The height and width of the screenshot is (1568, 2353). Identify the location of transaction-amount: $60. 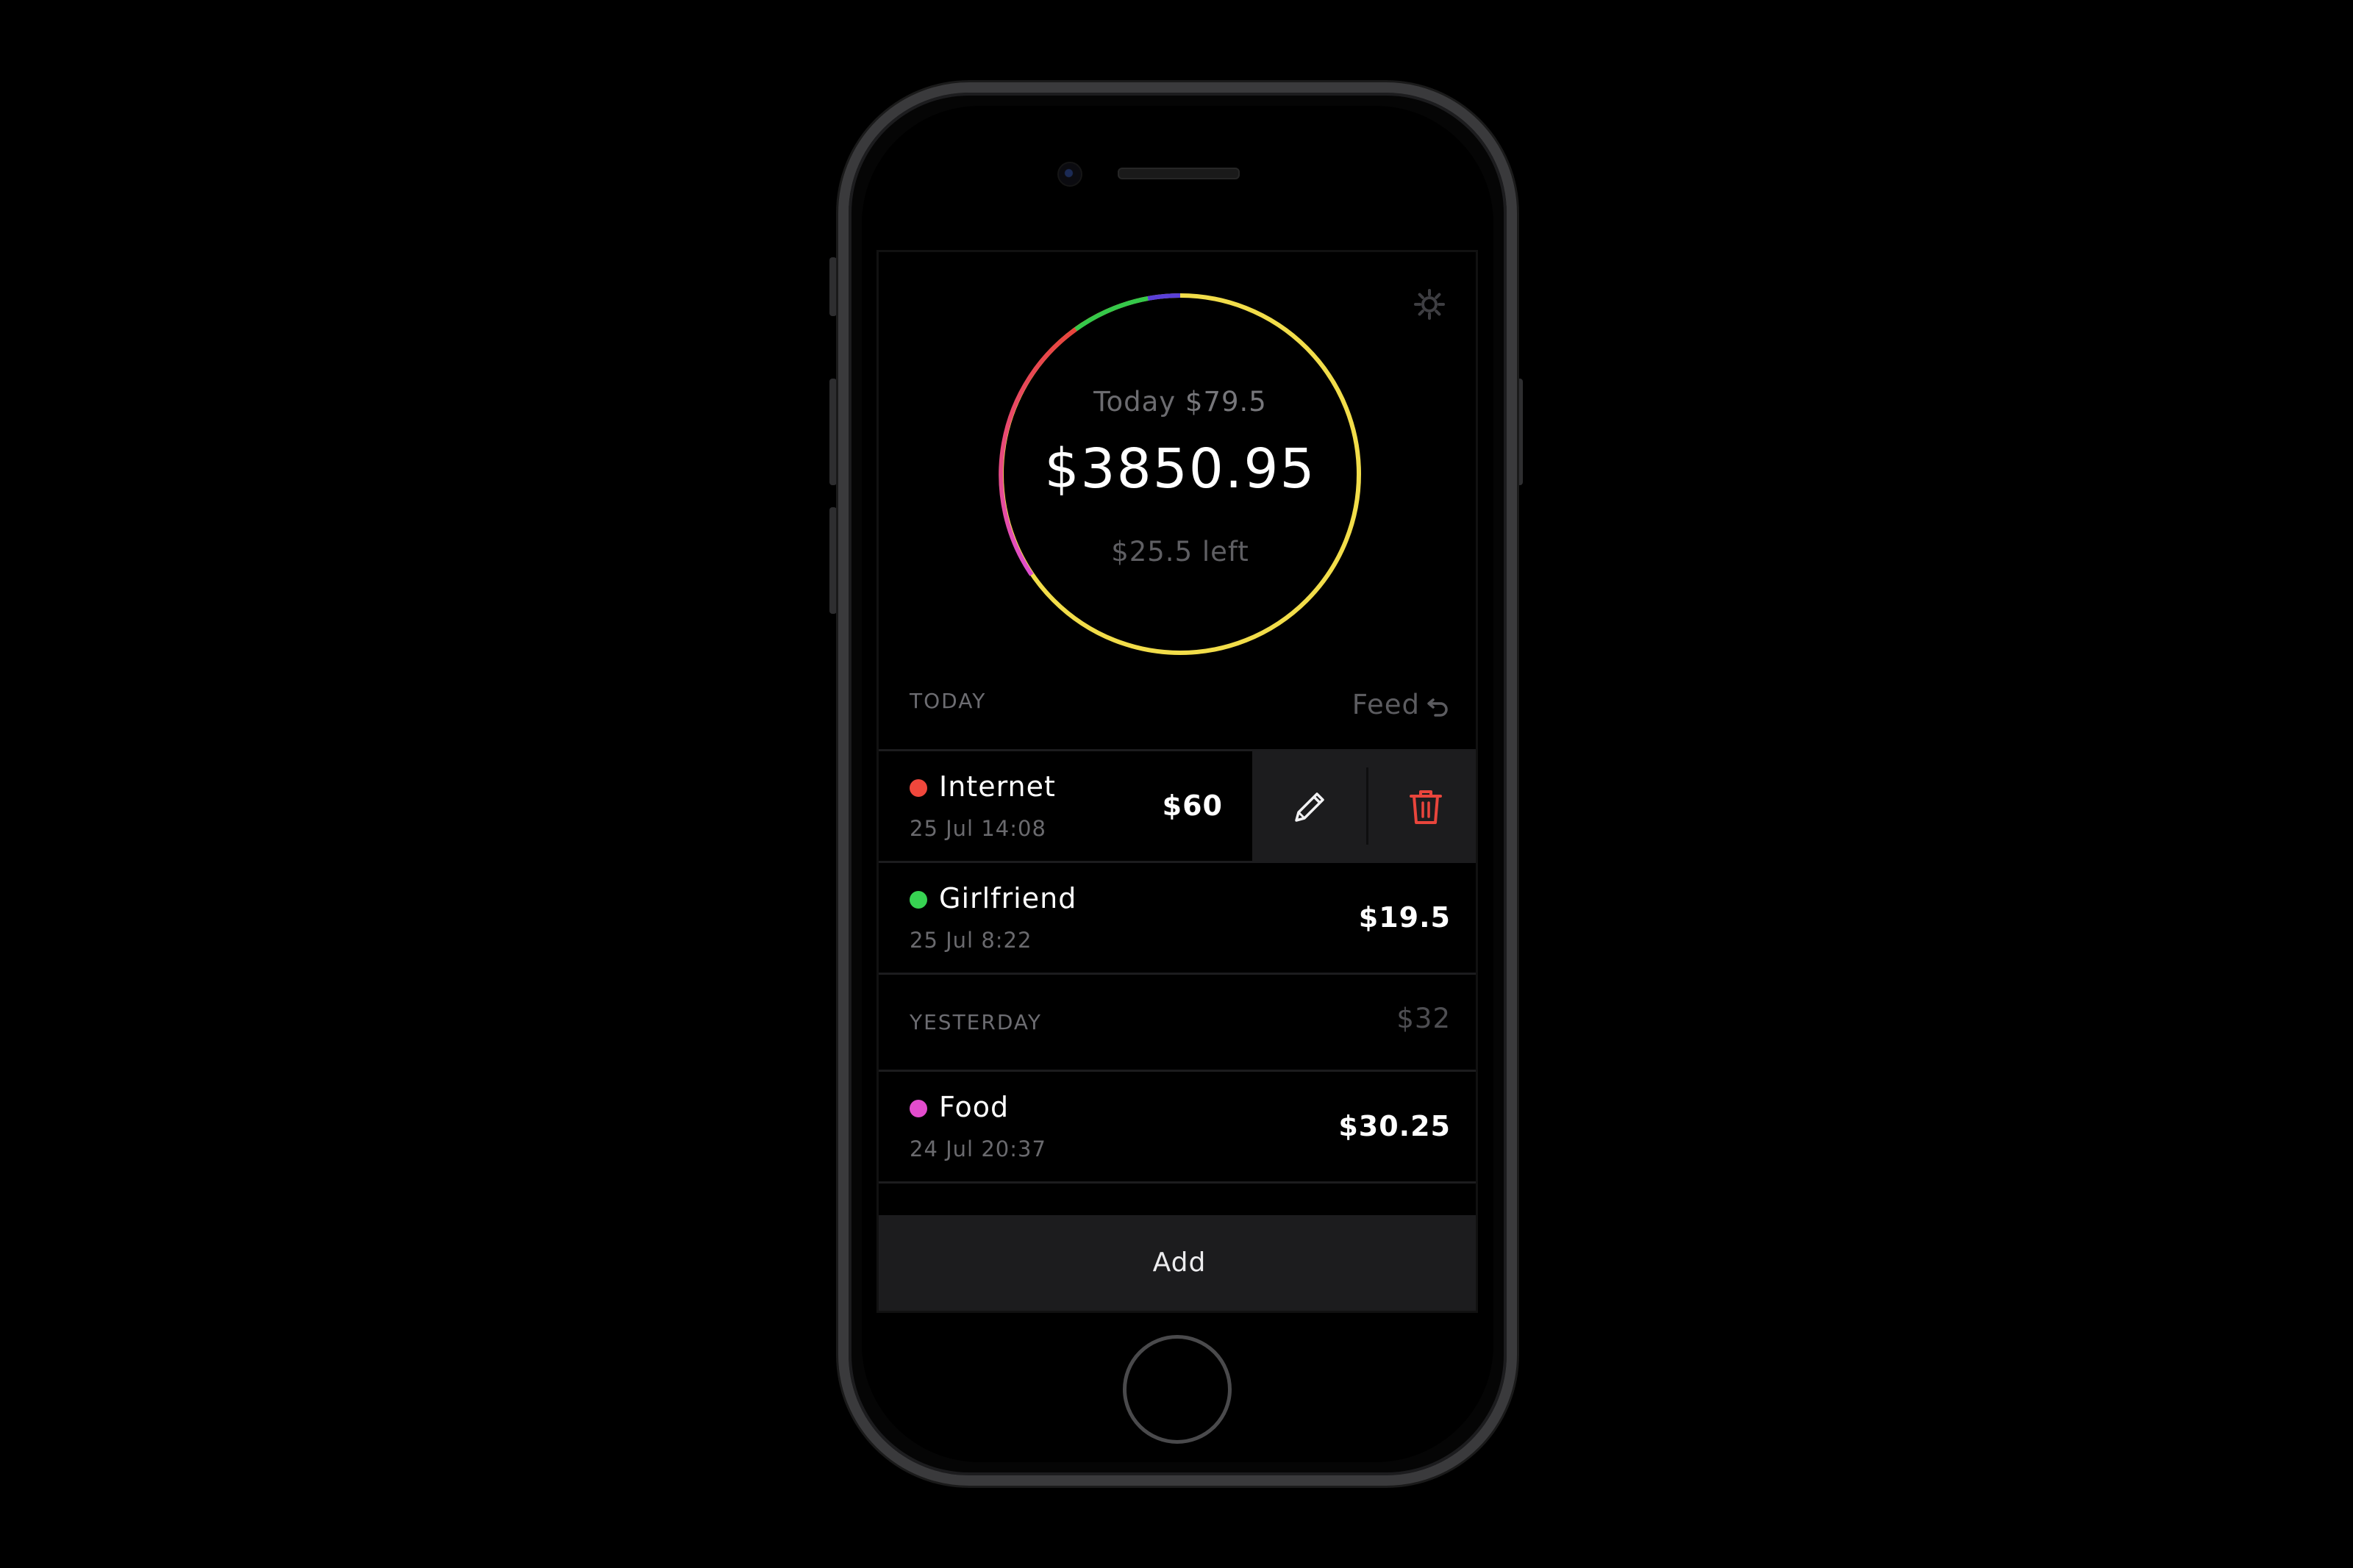
(1192, 806).